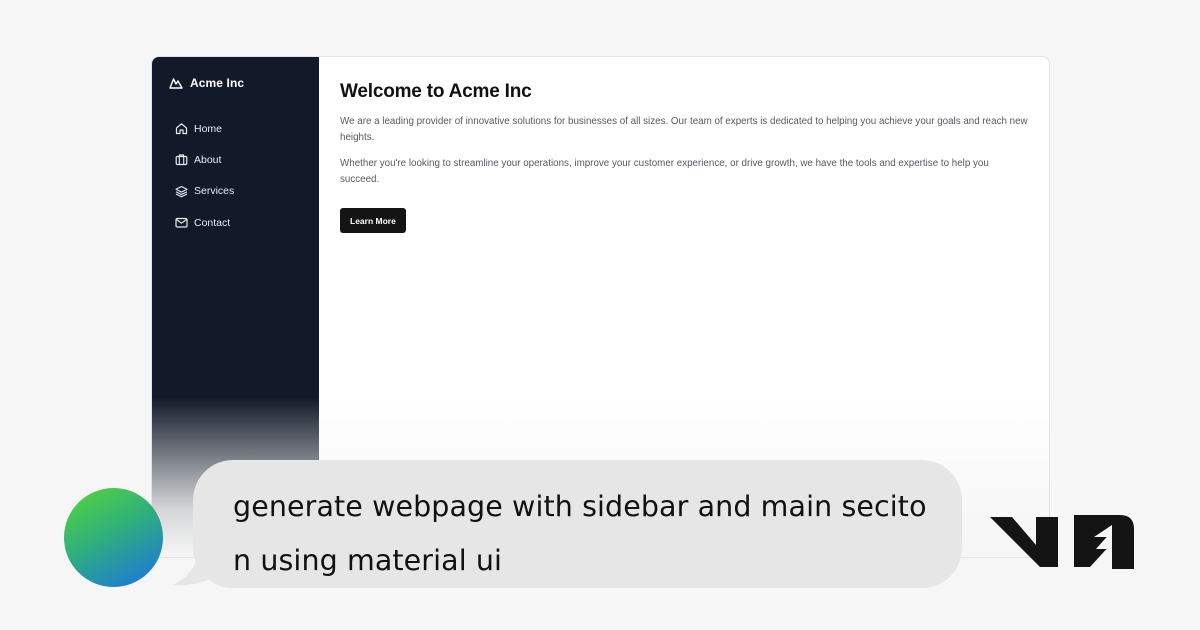  I want to click on mail-icon, so click(181, 222).